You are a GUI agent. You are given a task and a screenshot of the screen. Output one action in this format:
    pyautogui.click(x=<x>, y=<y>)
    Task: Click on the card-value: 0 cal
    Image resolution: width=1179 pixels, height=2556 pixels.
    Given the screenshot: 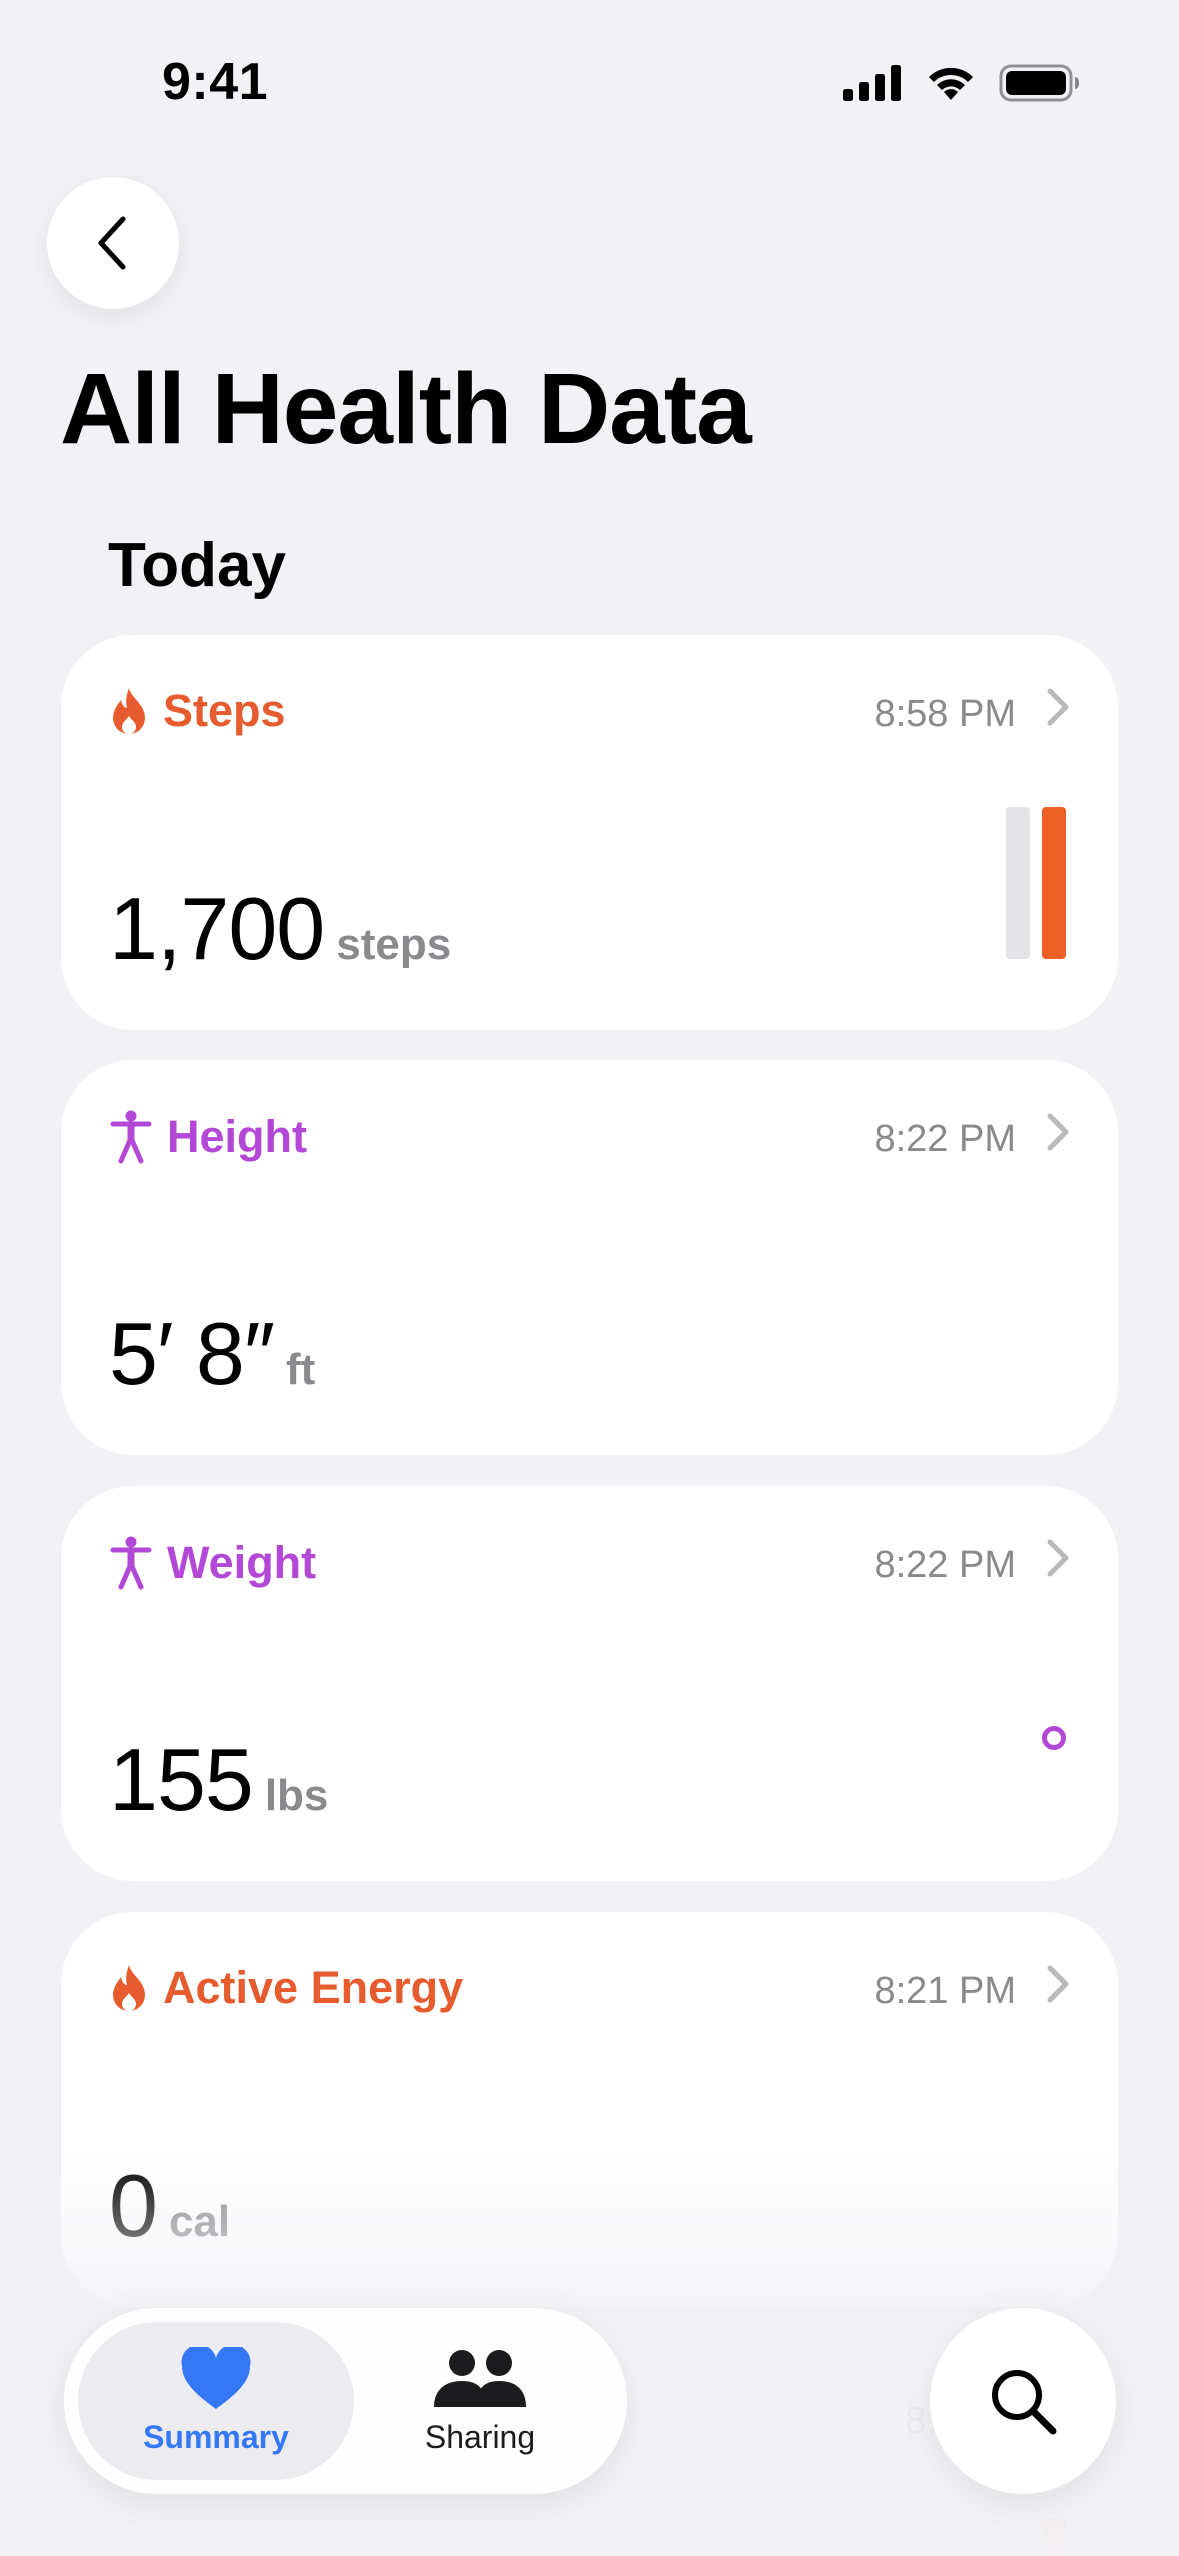 What is the action you would take?
    pyautogui.click(x=169, y=2206)
    